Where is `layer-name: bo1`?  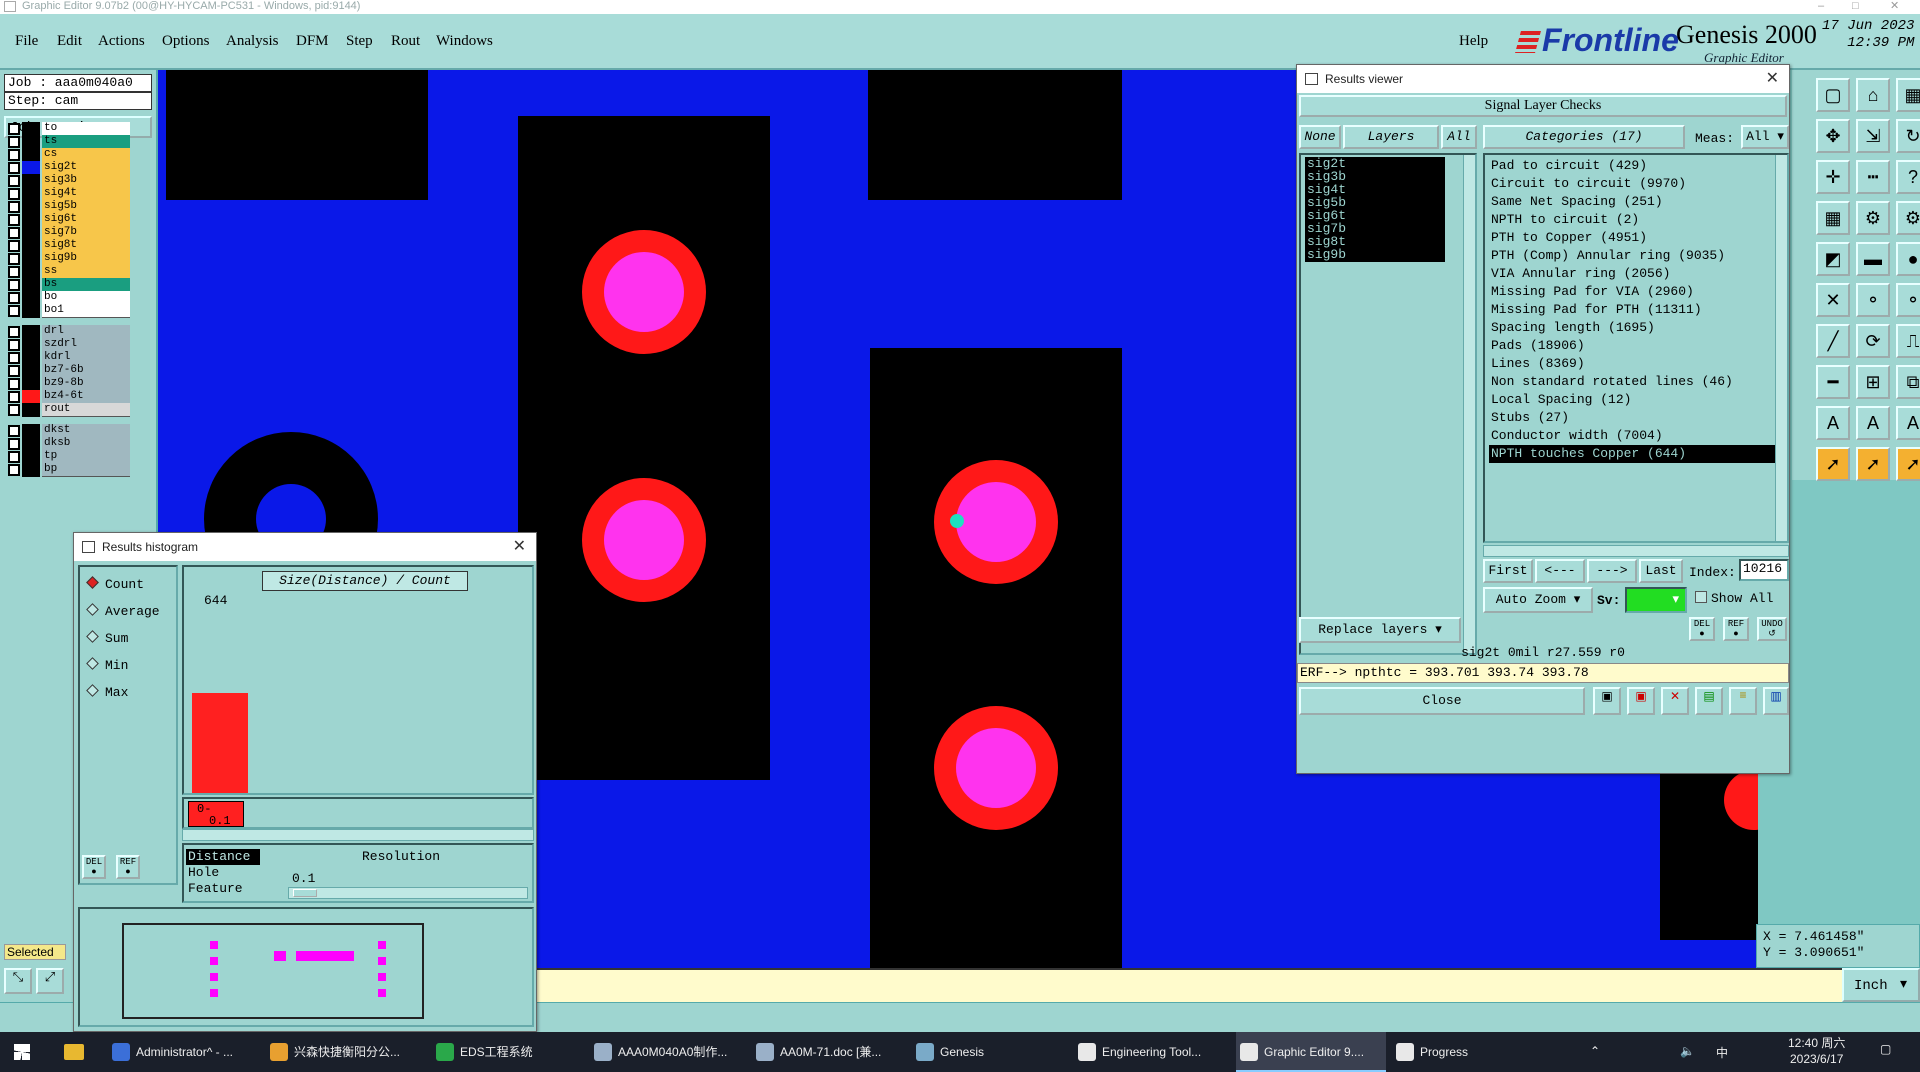 layer-name: bo1 is located at coordinates (86, 311).